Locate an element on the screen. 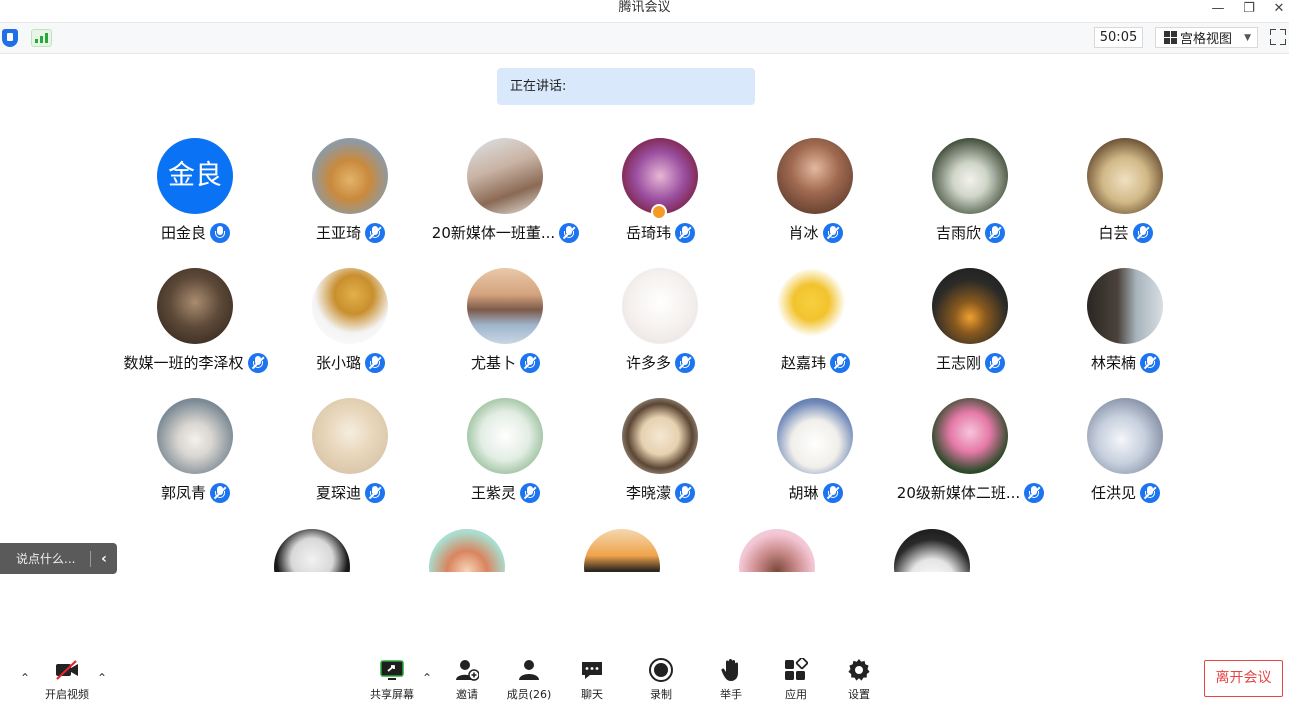 The height and width of the screenshot is (705, 1289). participant-name: 林荣楠 is located at coordinates (1113, 363).